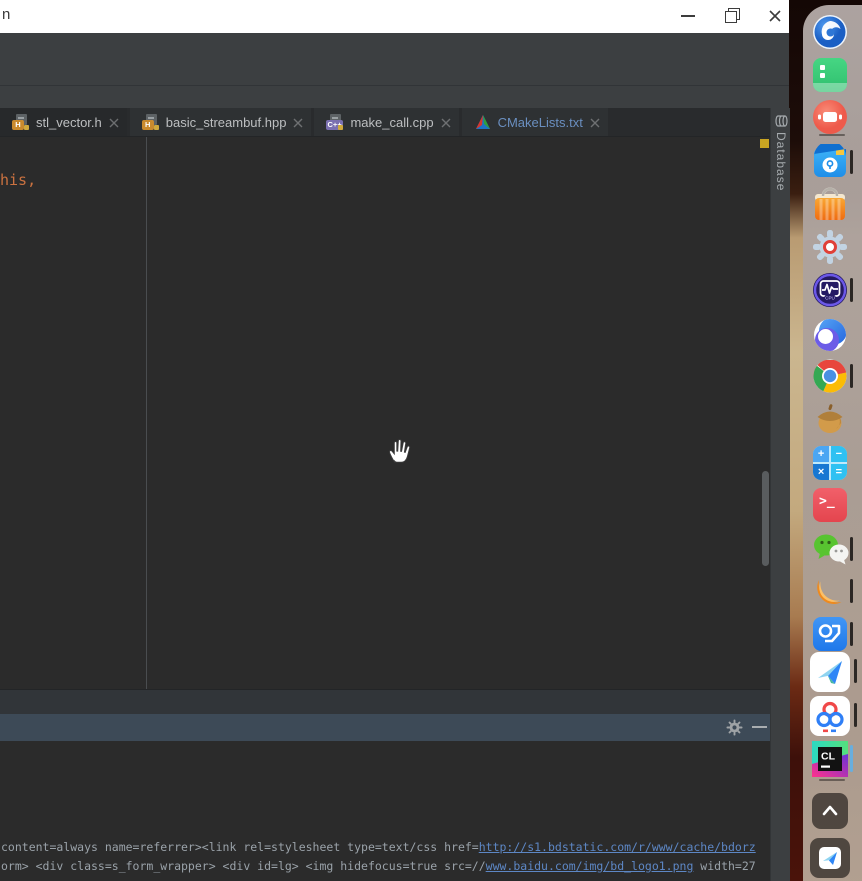  I want to click on app-store-icon, so click(832, 160).